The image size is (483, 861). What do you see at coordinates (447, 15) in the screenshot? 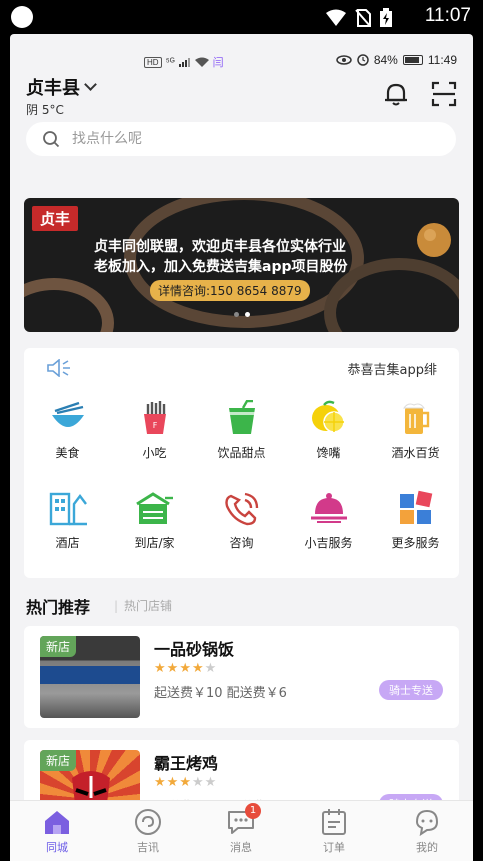
I see `system-time: 11:07` at bounding box center [447, 15].